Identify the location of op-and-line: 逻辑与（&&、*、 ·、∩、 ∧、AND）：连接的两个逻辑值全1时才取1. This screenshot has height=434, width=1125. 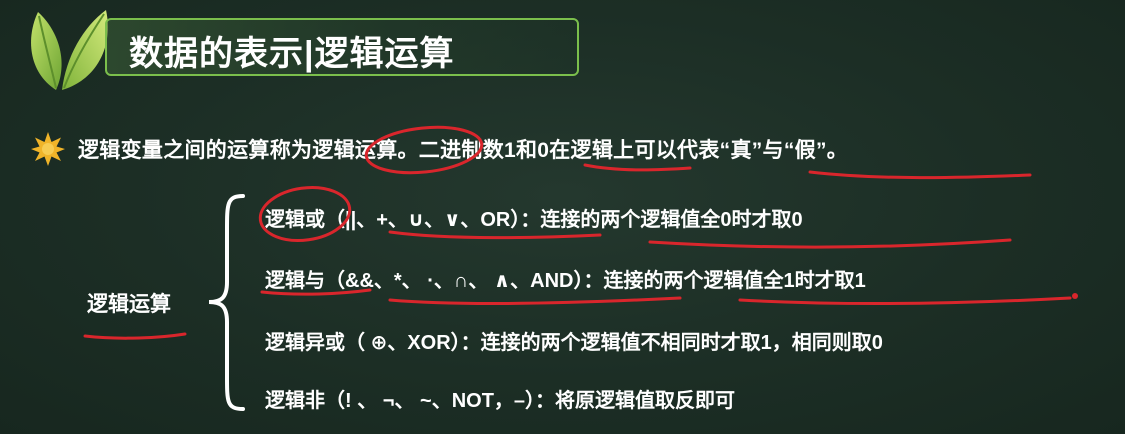
(565, 281).